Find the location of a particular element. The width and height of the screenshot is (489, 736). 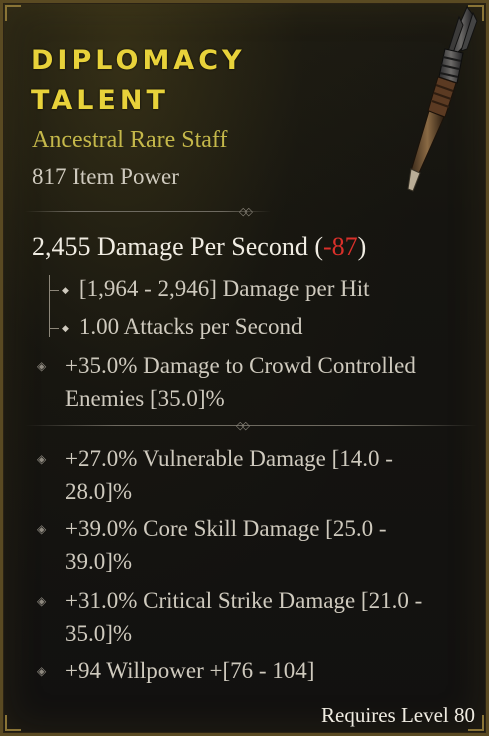

damage-per-hit-row: ◆ [1,964 - 2,946] Damage per Hit is located at coordinates (209, 289).